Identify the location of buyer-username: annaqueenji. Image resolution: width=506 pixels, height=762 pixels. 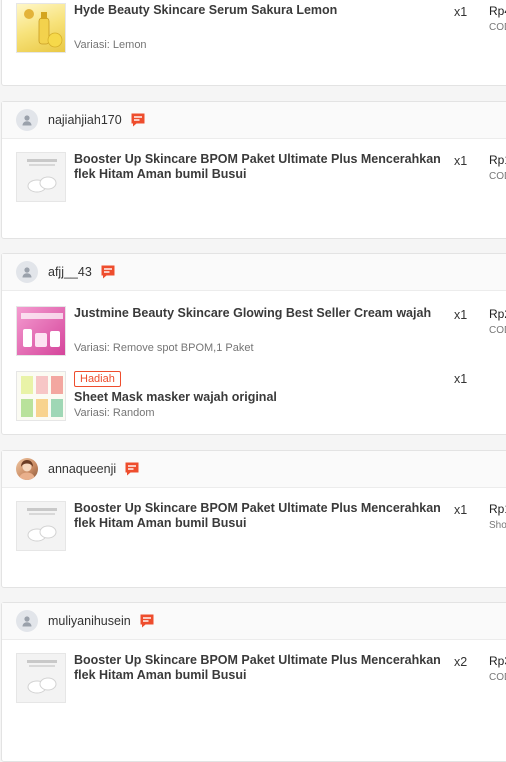
(82, 469).